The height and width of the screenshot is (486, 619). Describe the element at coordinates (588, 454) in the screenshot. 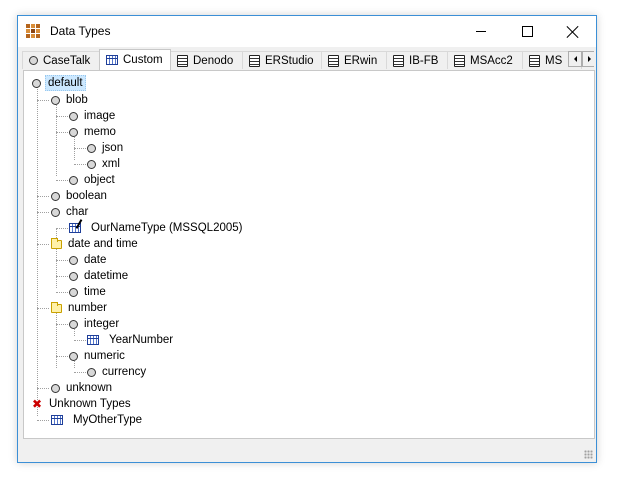

I see `resize-grip-icon` at that location.